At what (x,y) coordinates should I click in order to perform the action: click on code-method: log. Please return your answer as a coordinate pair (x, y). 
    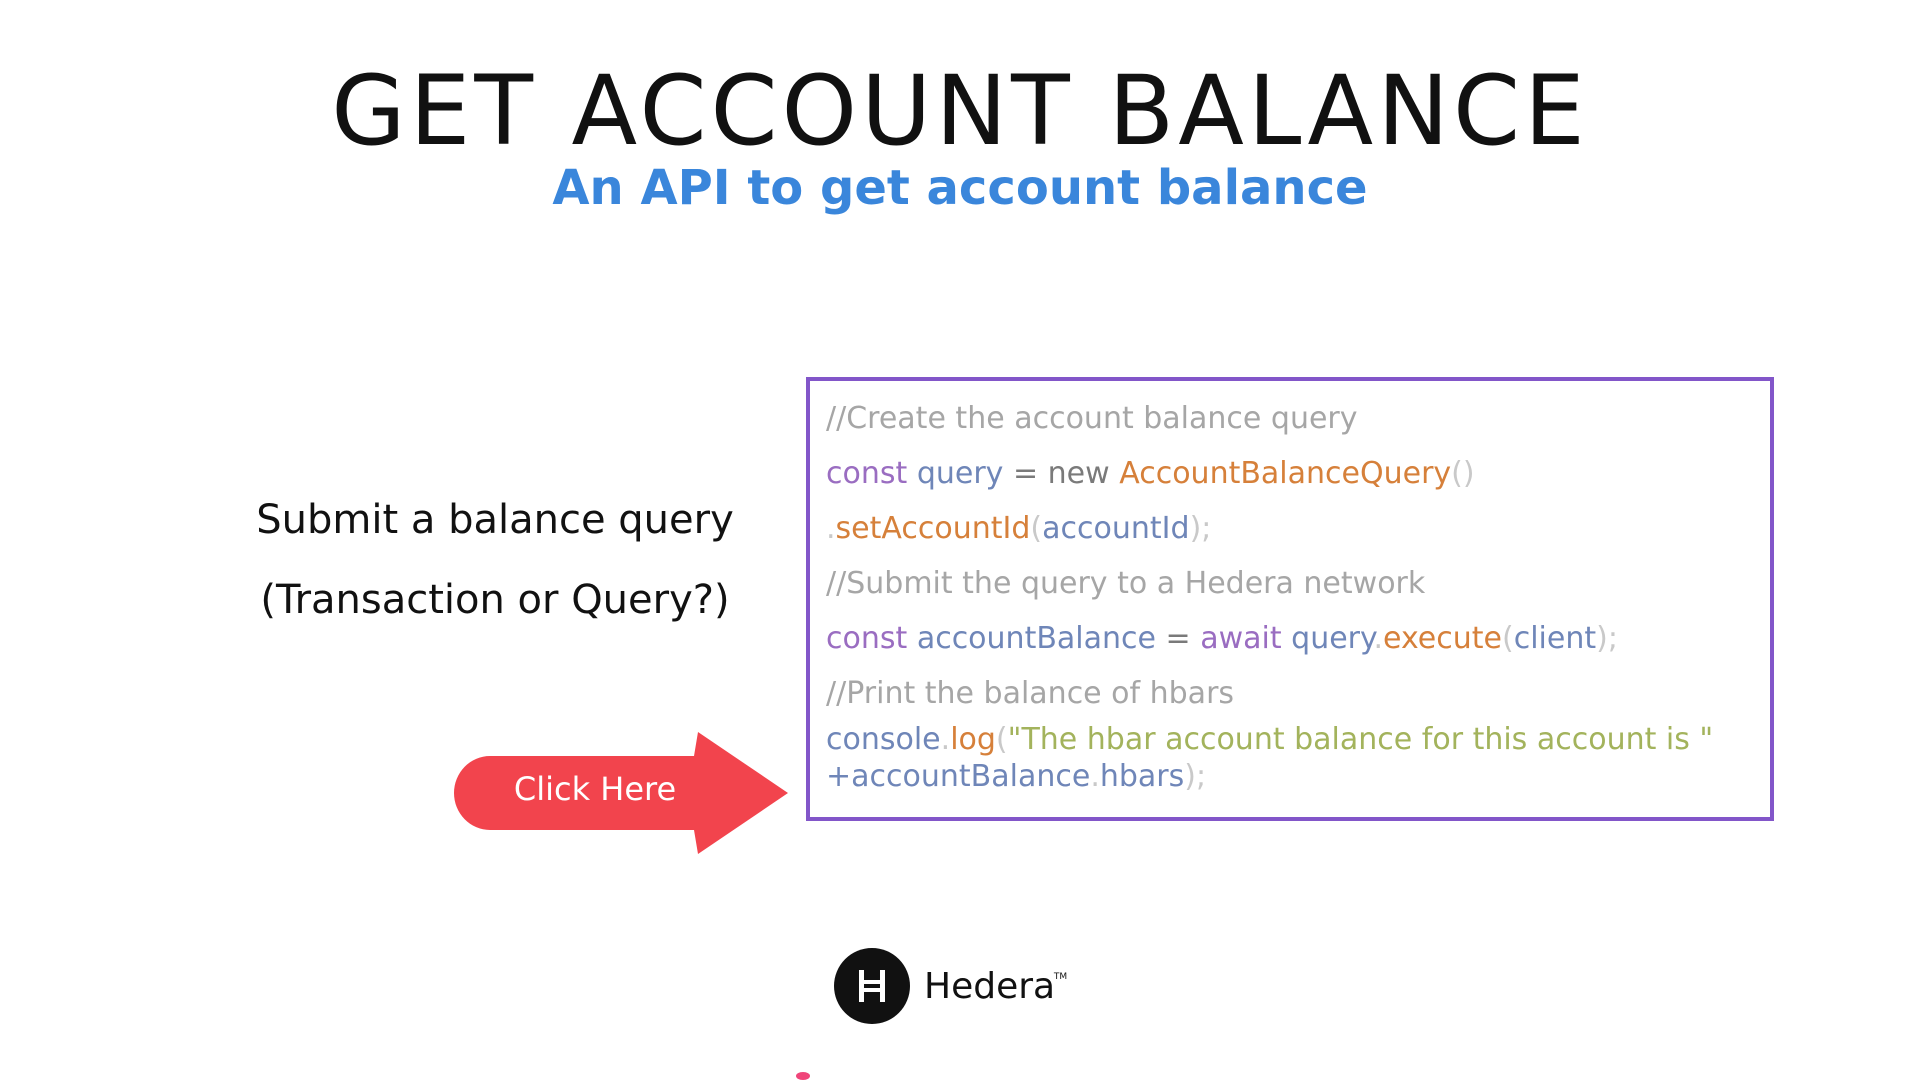
    Looking at the image, I should click on (973, 739).